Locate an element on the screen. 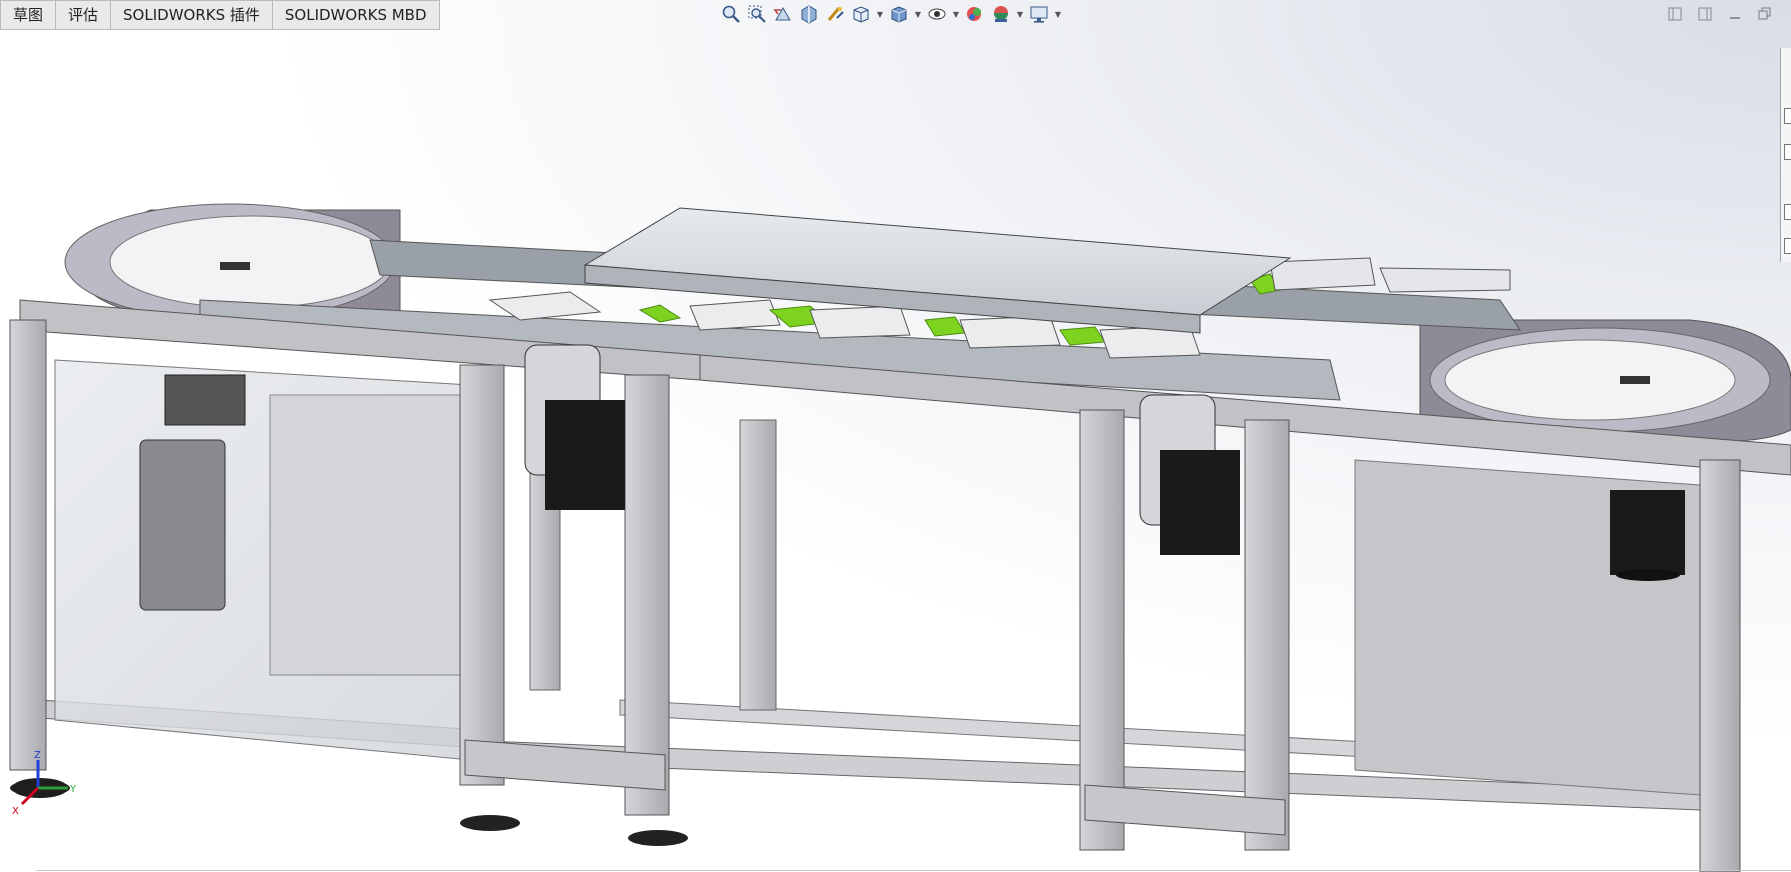 The image size is (1791, 872). view-settings-icon is located at coordinates (1039, 14).